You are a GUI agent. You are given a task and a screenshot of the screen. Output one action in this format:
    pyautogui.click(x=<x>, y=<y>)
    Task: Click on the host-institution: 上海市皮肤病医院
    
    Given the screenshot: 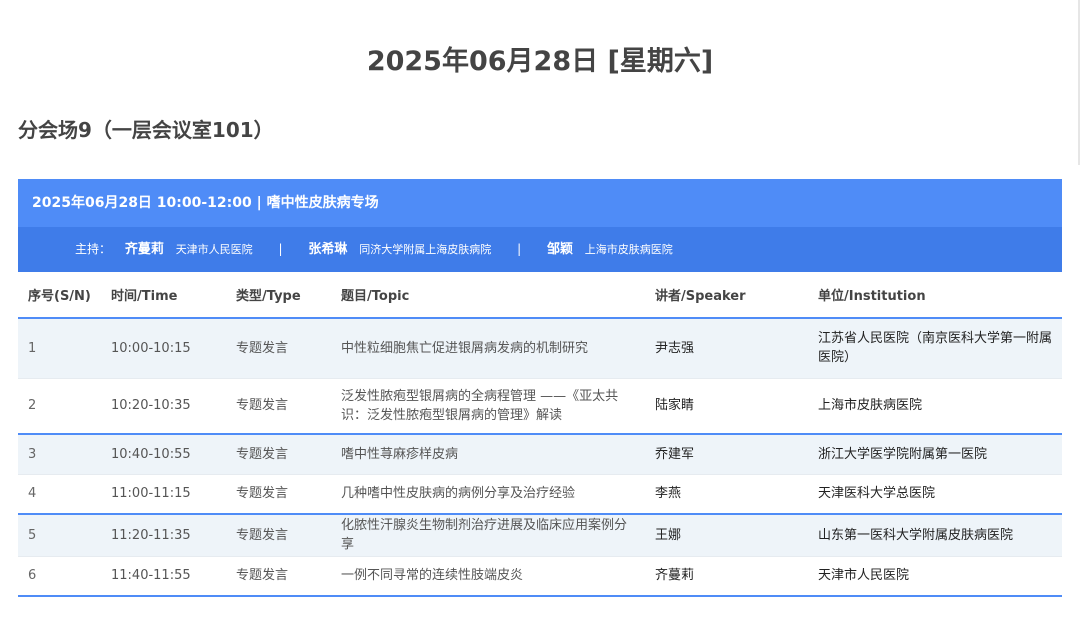 What is the action you would take?
    pyautogui.click(x=628, y=249)
    